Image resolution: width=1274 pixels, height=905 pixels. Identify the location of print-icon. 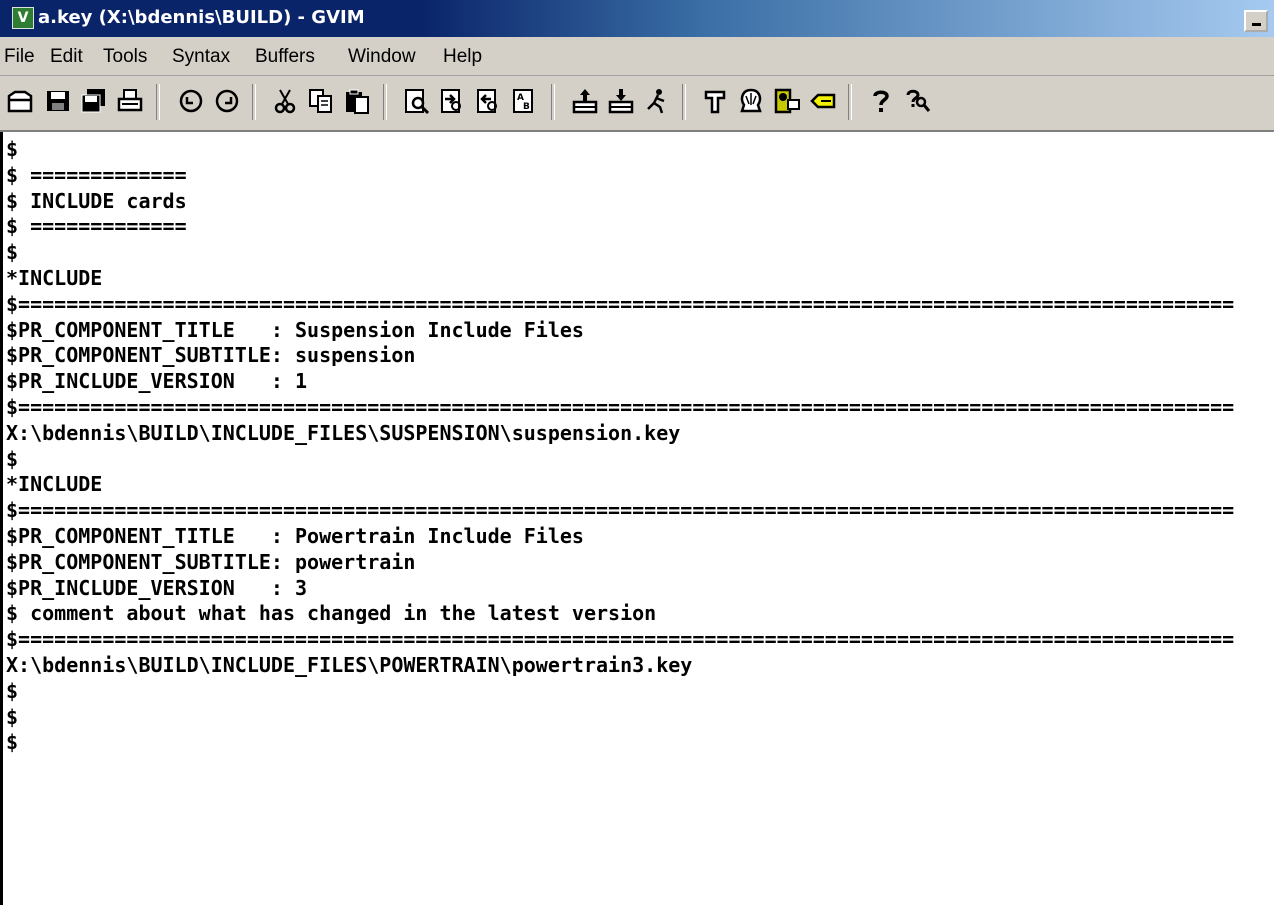
(130, 100).